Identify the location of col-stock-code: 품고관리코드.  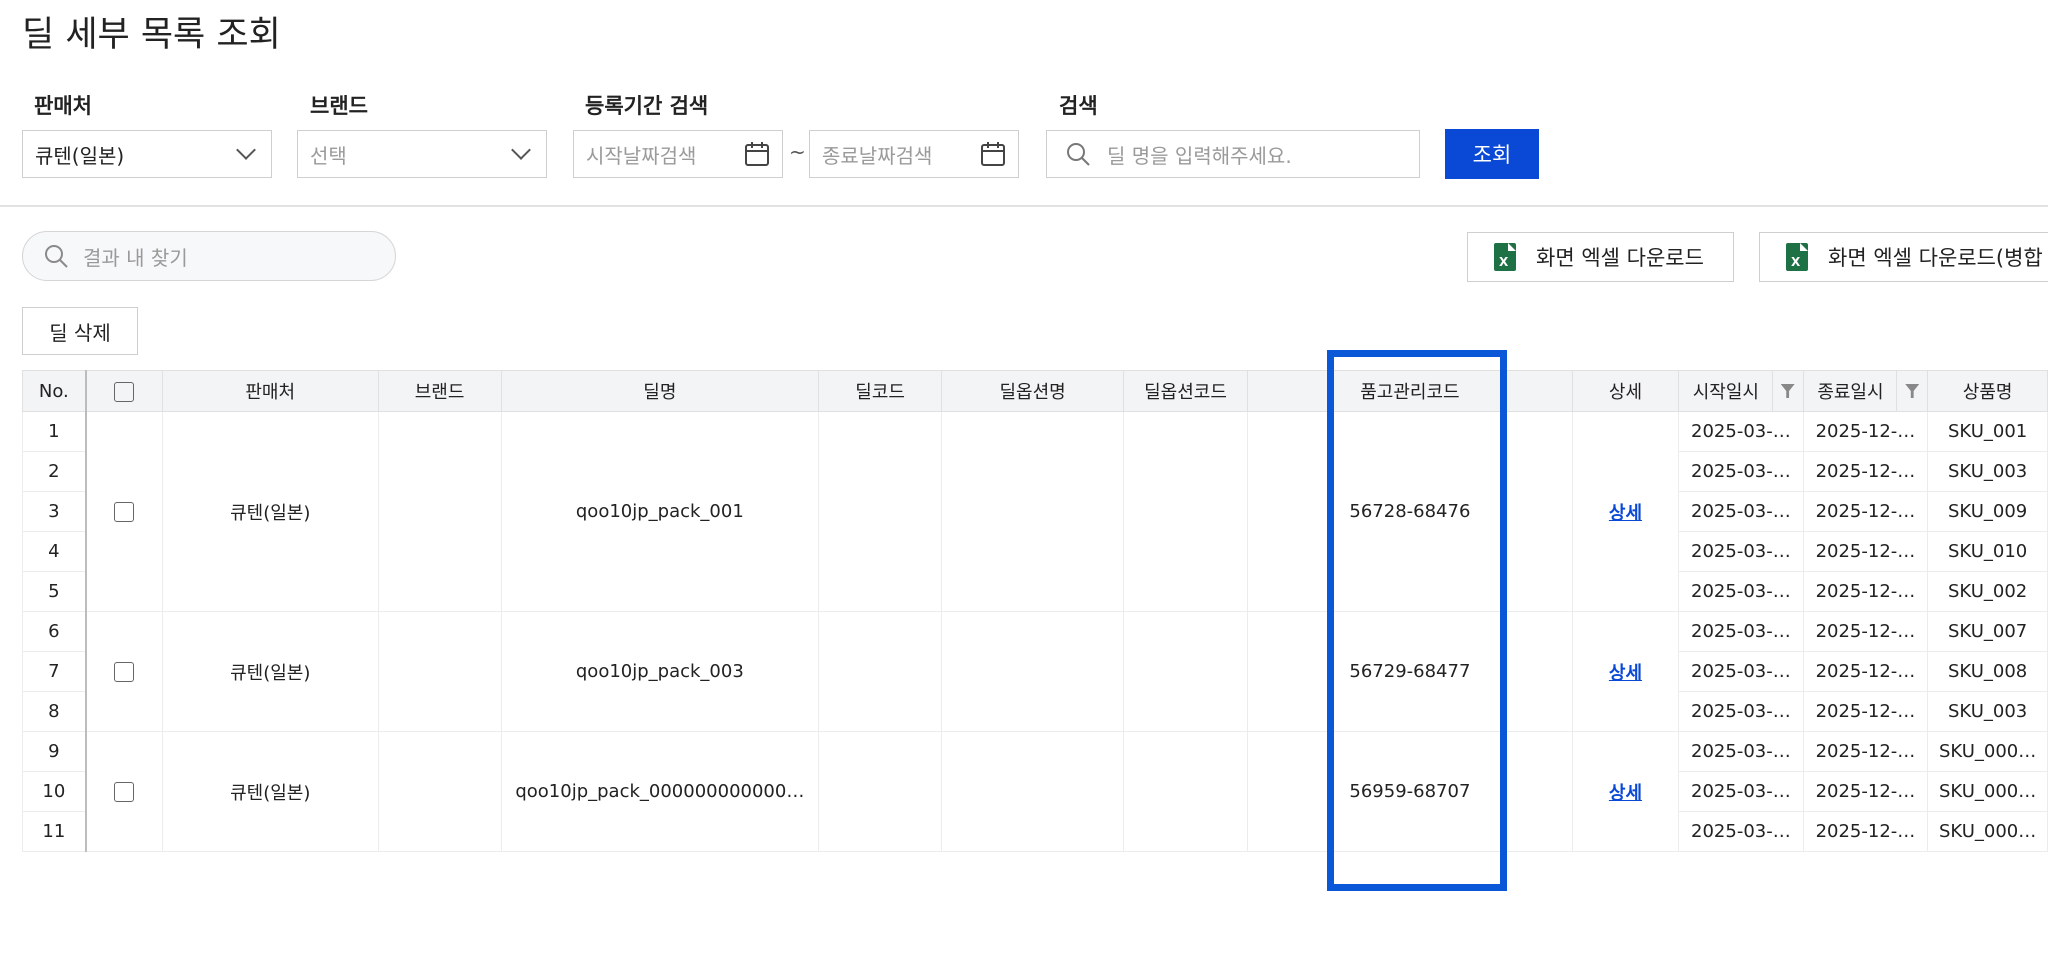
(1410, 391).